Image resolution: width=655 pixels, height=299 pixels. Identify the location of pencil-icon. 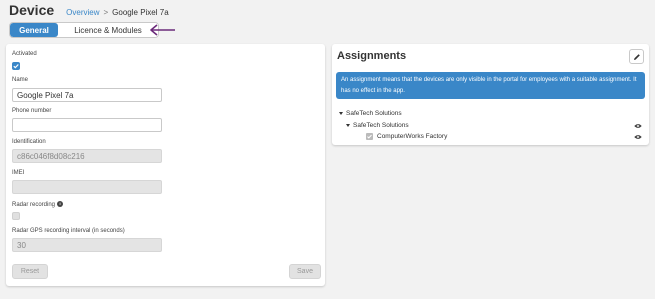
(636, 56).